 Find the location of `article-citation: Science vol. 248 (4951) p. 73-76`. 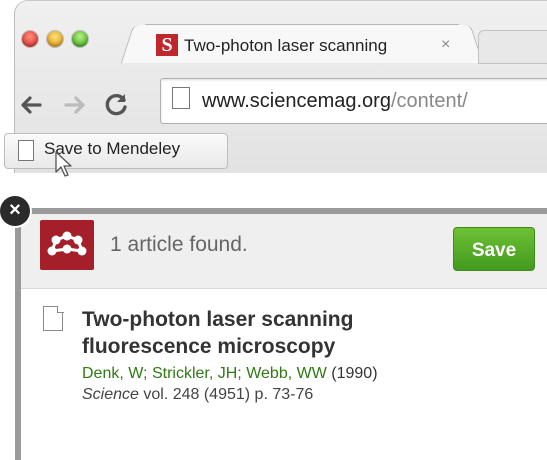

article-citation: Science vol. 248 (4951) p. 73-76 is located at coordinates (197, 395).